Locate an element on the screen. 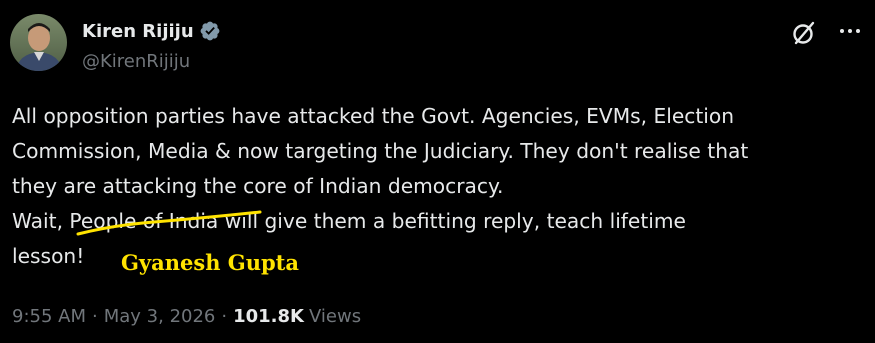 Image resolution: width=875 pixels, height=343 pixels. author-handle: @KirenRijiju is located at coordinates (136, 61).